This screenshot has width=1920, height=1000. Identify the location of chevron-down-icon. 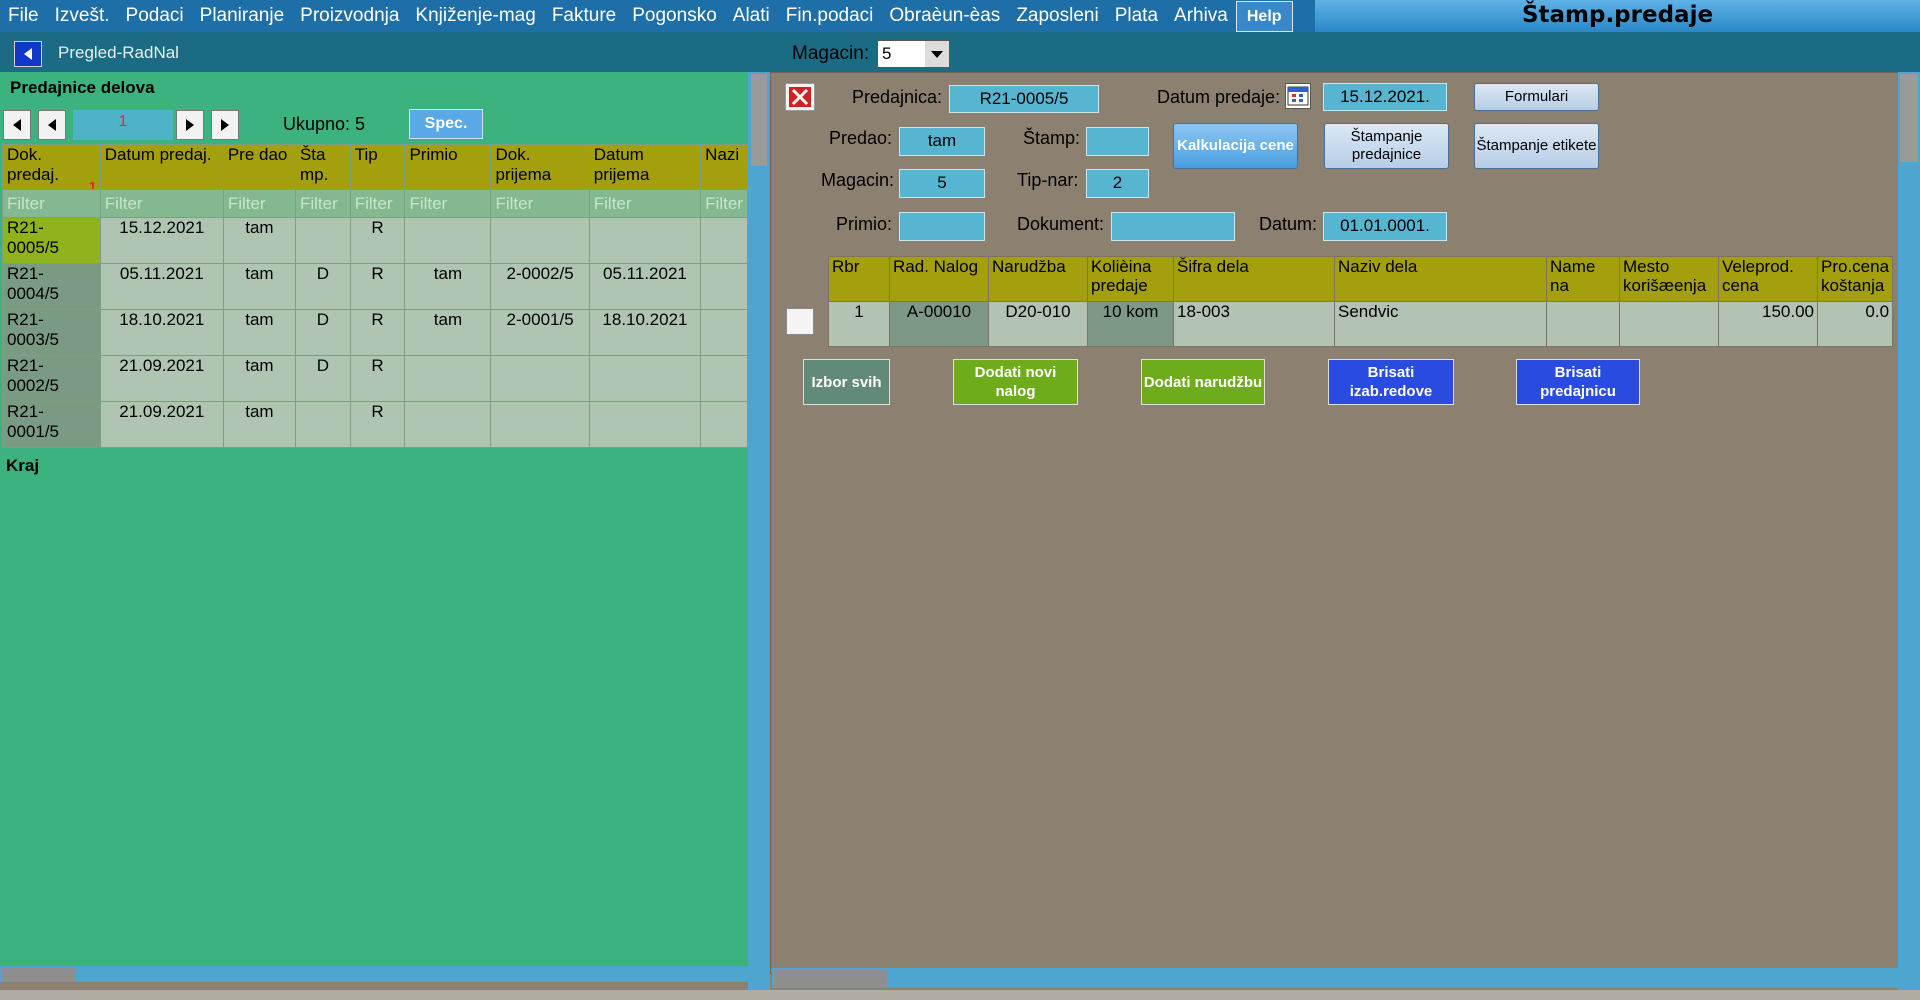
(937, 54).